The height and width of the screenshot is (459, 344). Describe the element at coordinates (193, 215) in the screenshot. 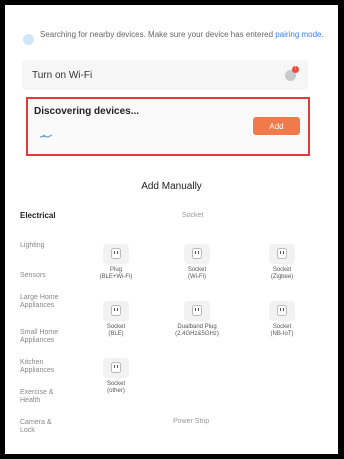

I see `section-socket: Socket` at that location.